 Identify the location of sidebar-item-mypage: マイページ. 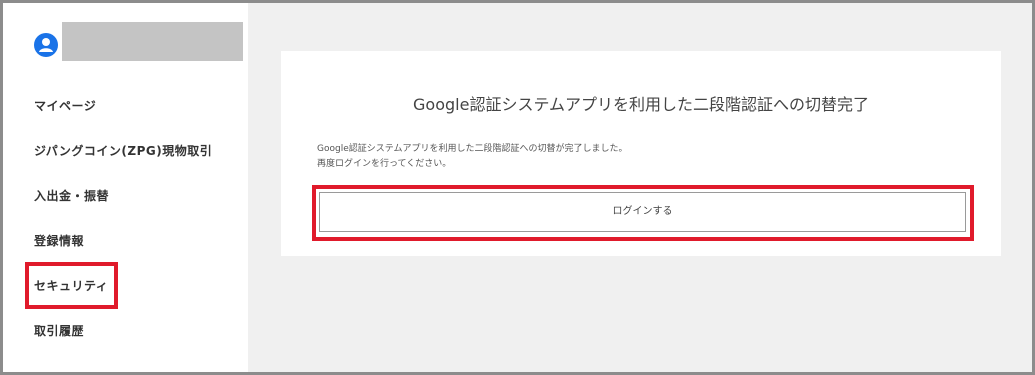
(65, 105).